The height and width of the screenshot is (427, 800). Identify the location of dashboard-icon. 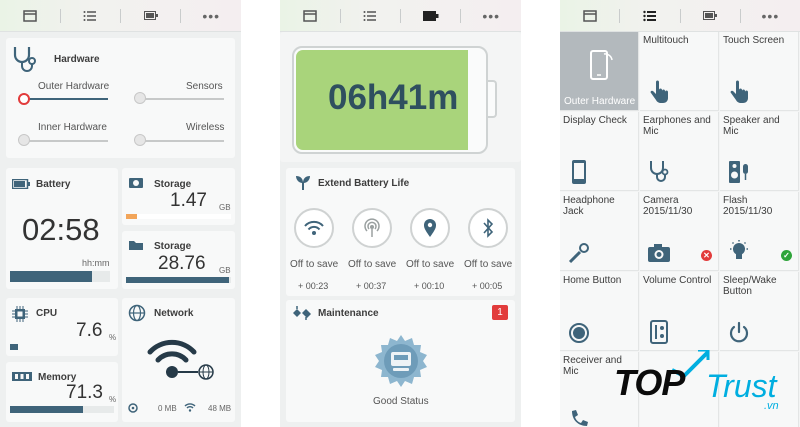
(310, 15).